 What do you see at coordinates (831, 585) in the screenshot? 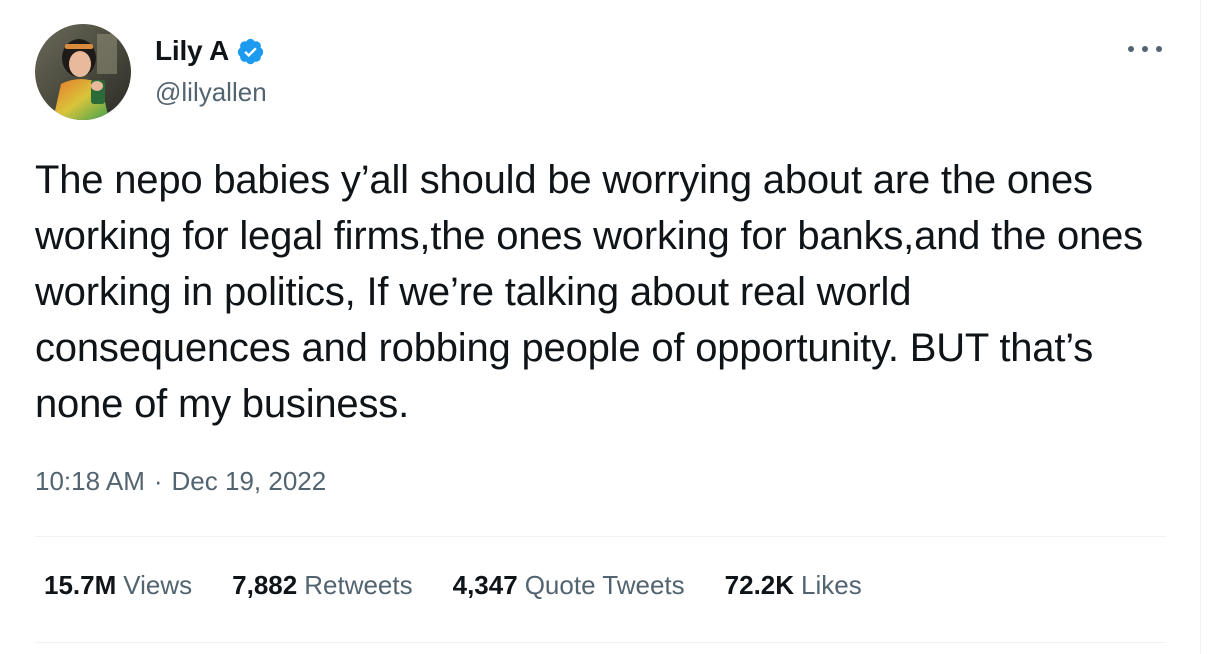
I see `likes-label: Likes` at bounding box center [831, 585].